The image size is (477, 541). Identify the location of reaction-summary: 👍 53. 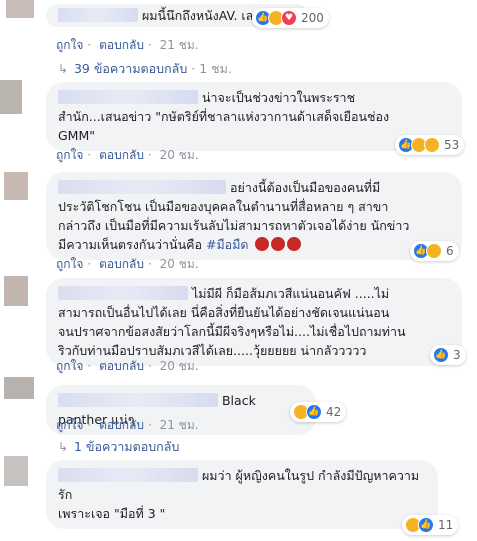
(430, 145).